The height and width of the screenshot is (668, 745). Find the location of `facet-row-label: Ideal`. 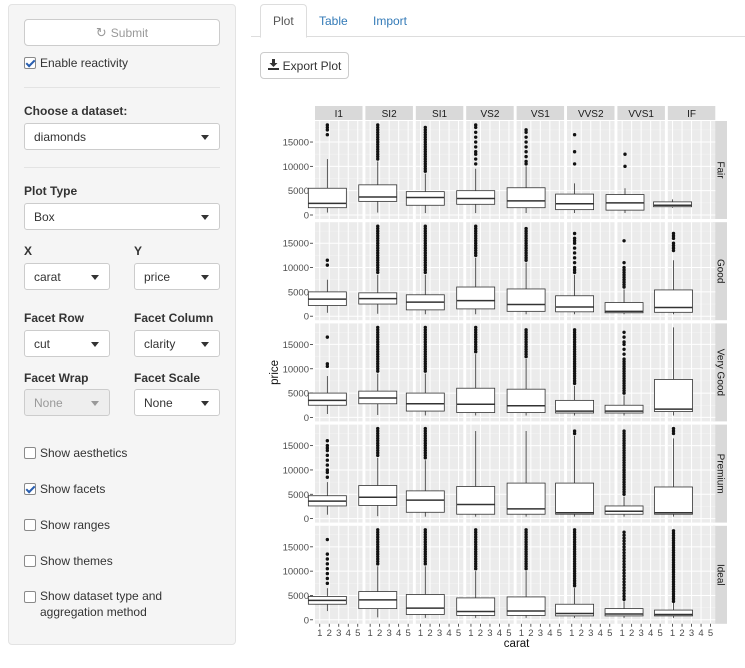

facet-row-label: Ideal is located at coordinates (719, 575).